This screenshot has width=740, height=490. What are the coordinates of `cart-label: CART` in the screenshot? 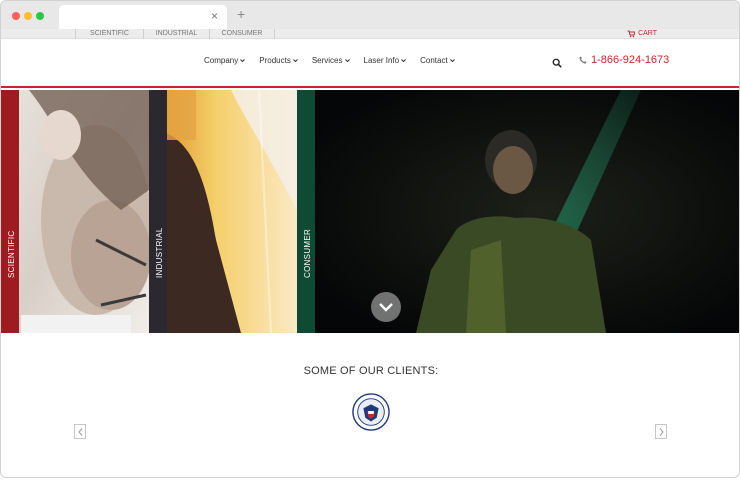 It's located at (647, 33).